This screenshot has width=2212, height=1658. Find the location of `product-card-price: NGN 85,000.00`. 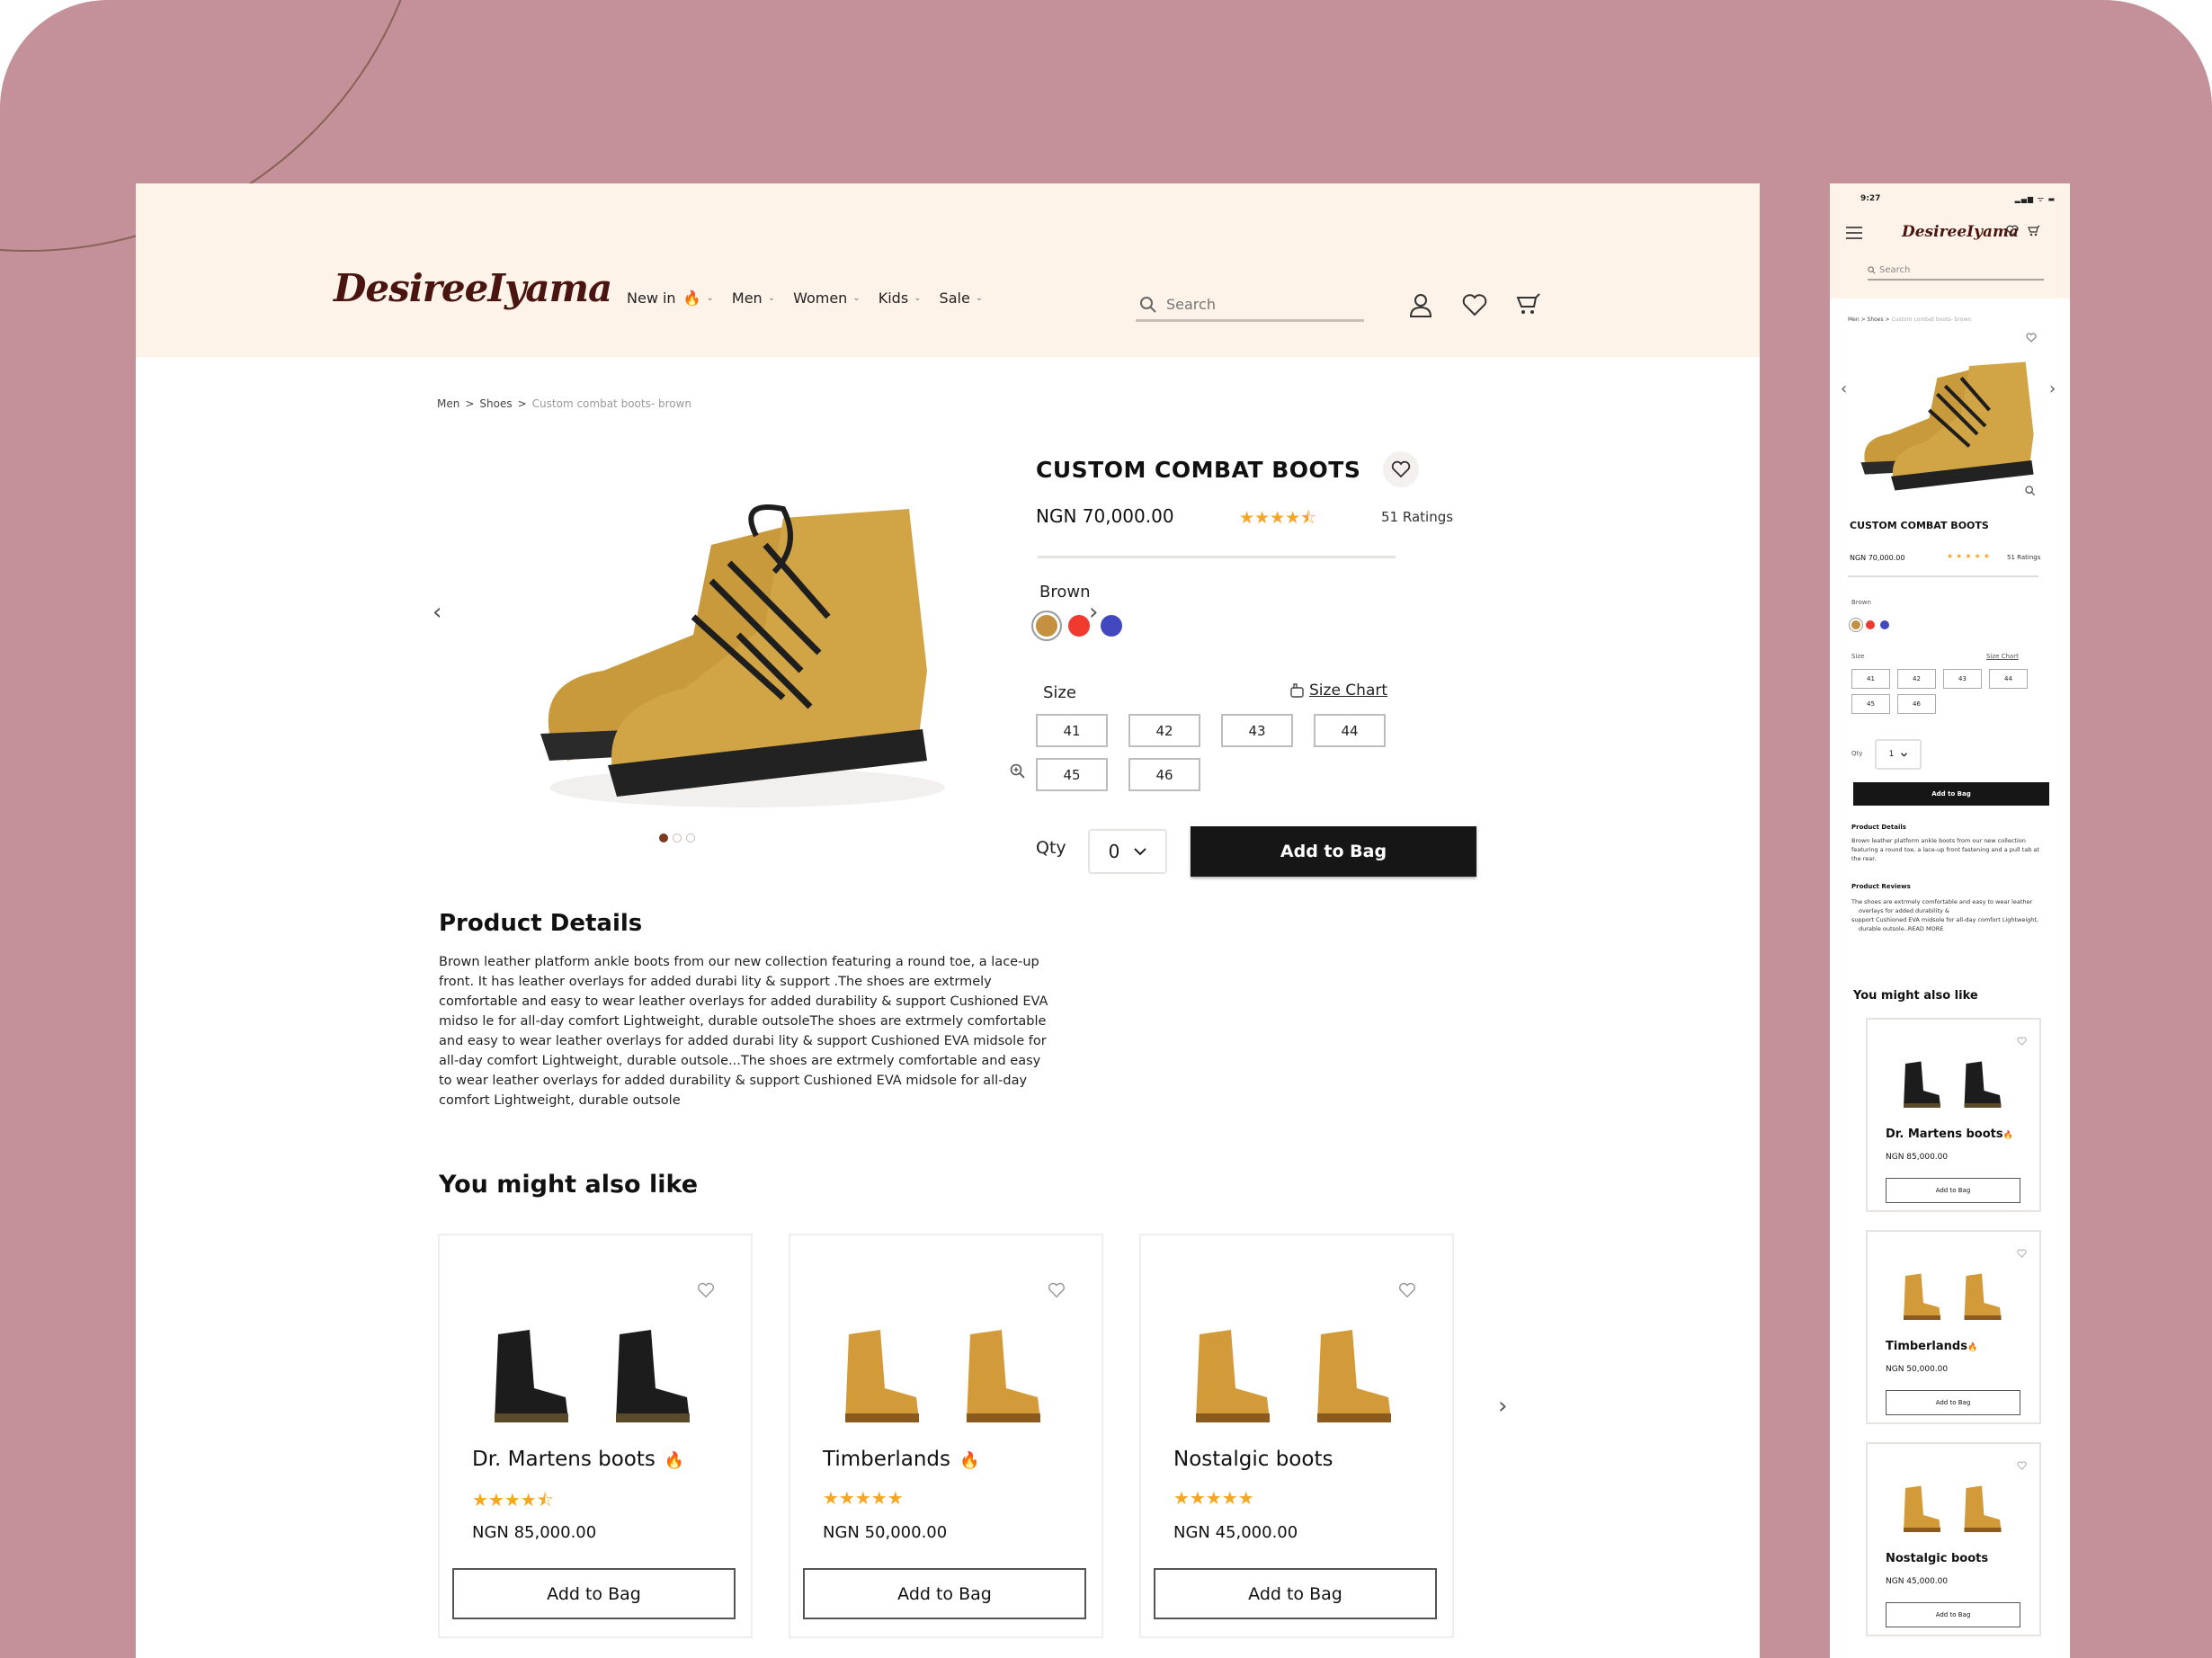

product-card-price: NGN 85,000.00 is located at coordinates (534, 1532).